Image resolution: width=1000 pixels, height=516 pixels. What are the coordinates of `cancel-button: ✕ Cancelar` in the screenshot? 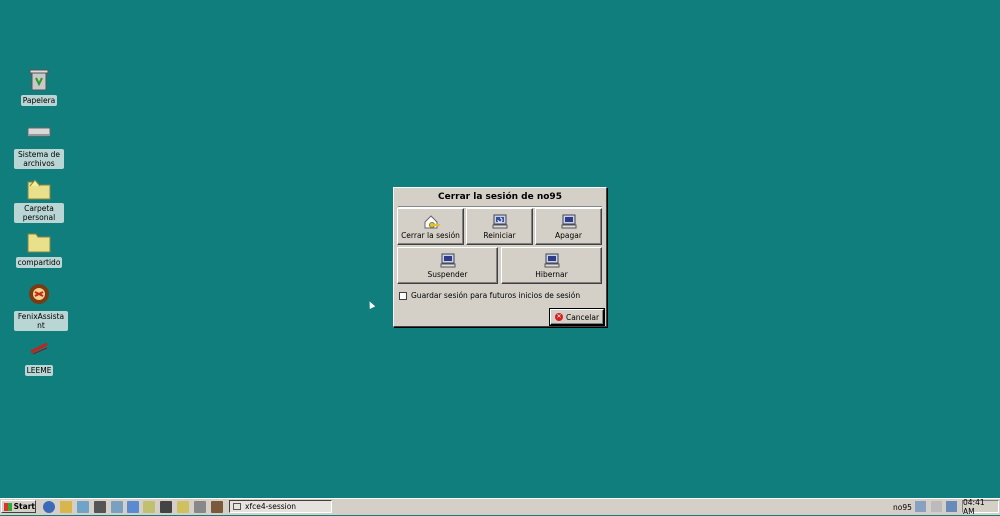 It's located at (577, 317).